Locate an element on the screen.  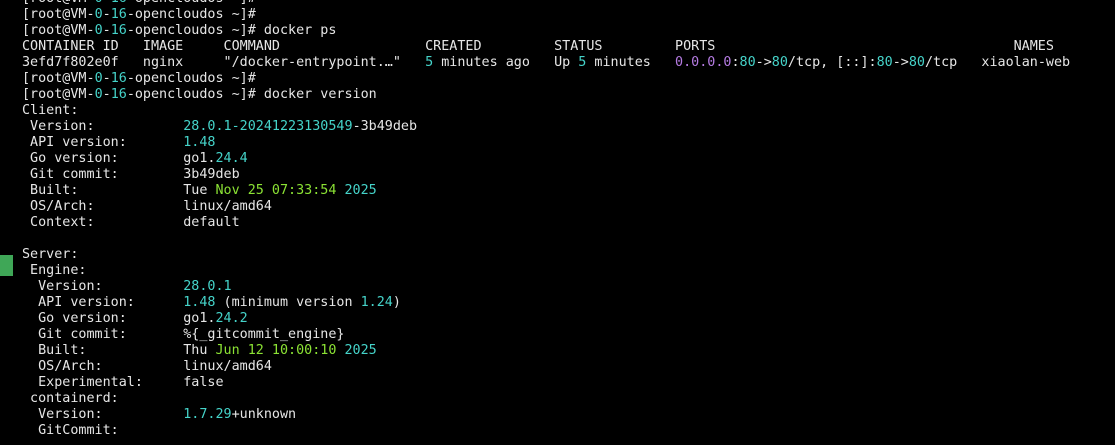
terminal-text-segment: 24.2 is located at coordinates (231, 318).